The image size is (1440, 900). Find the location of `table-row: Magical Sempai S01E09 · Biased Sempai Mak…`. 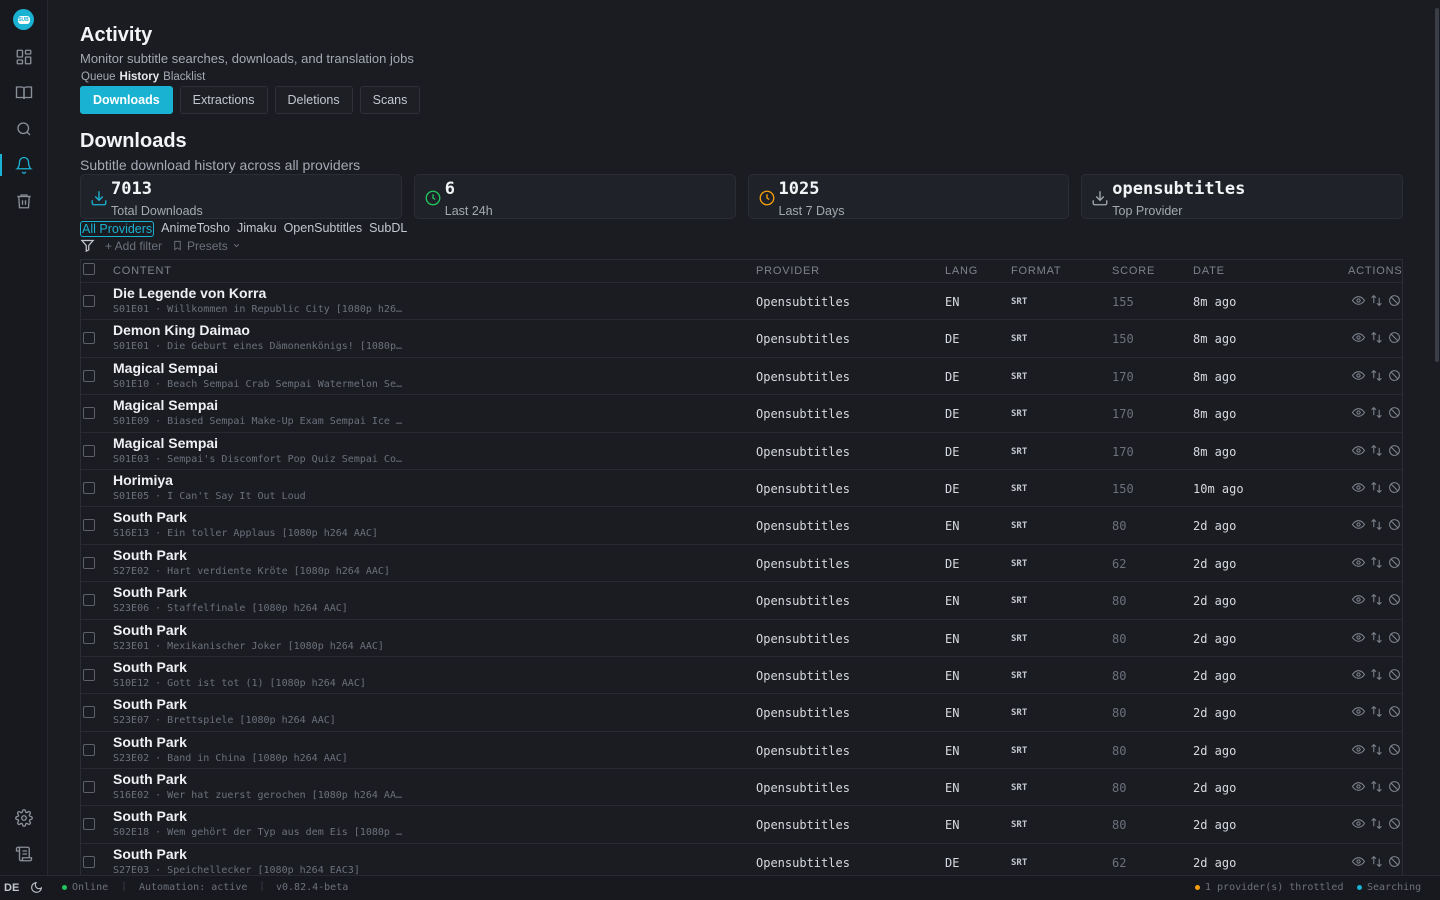

table-row: Magical Sempai S01E09 · Biased Sempai Mak… is located at coordinates (741, 412).